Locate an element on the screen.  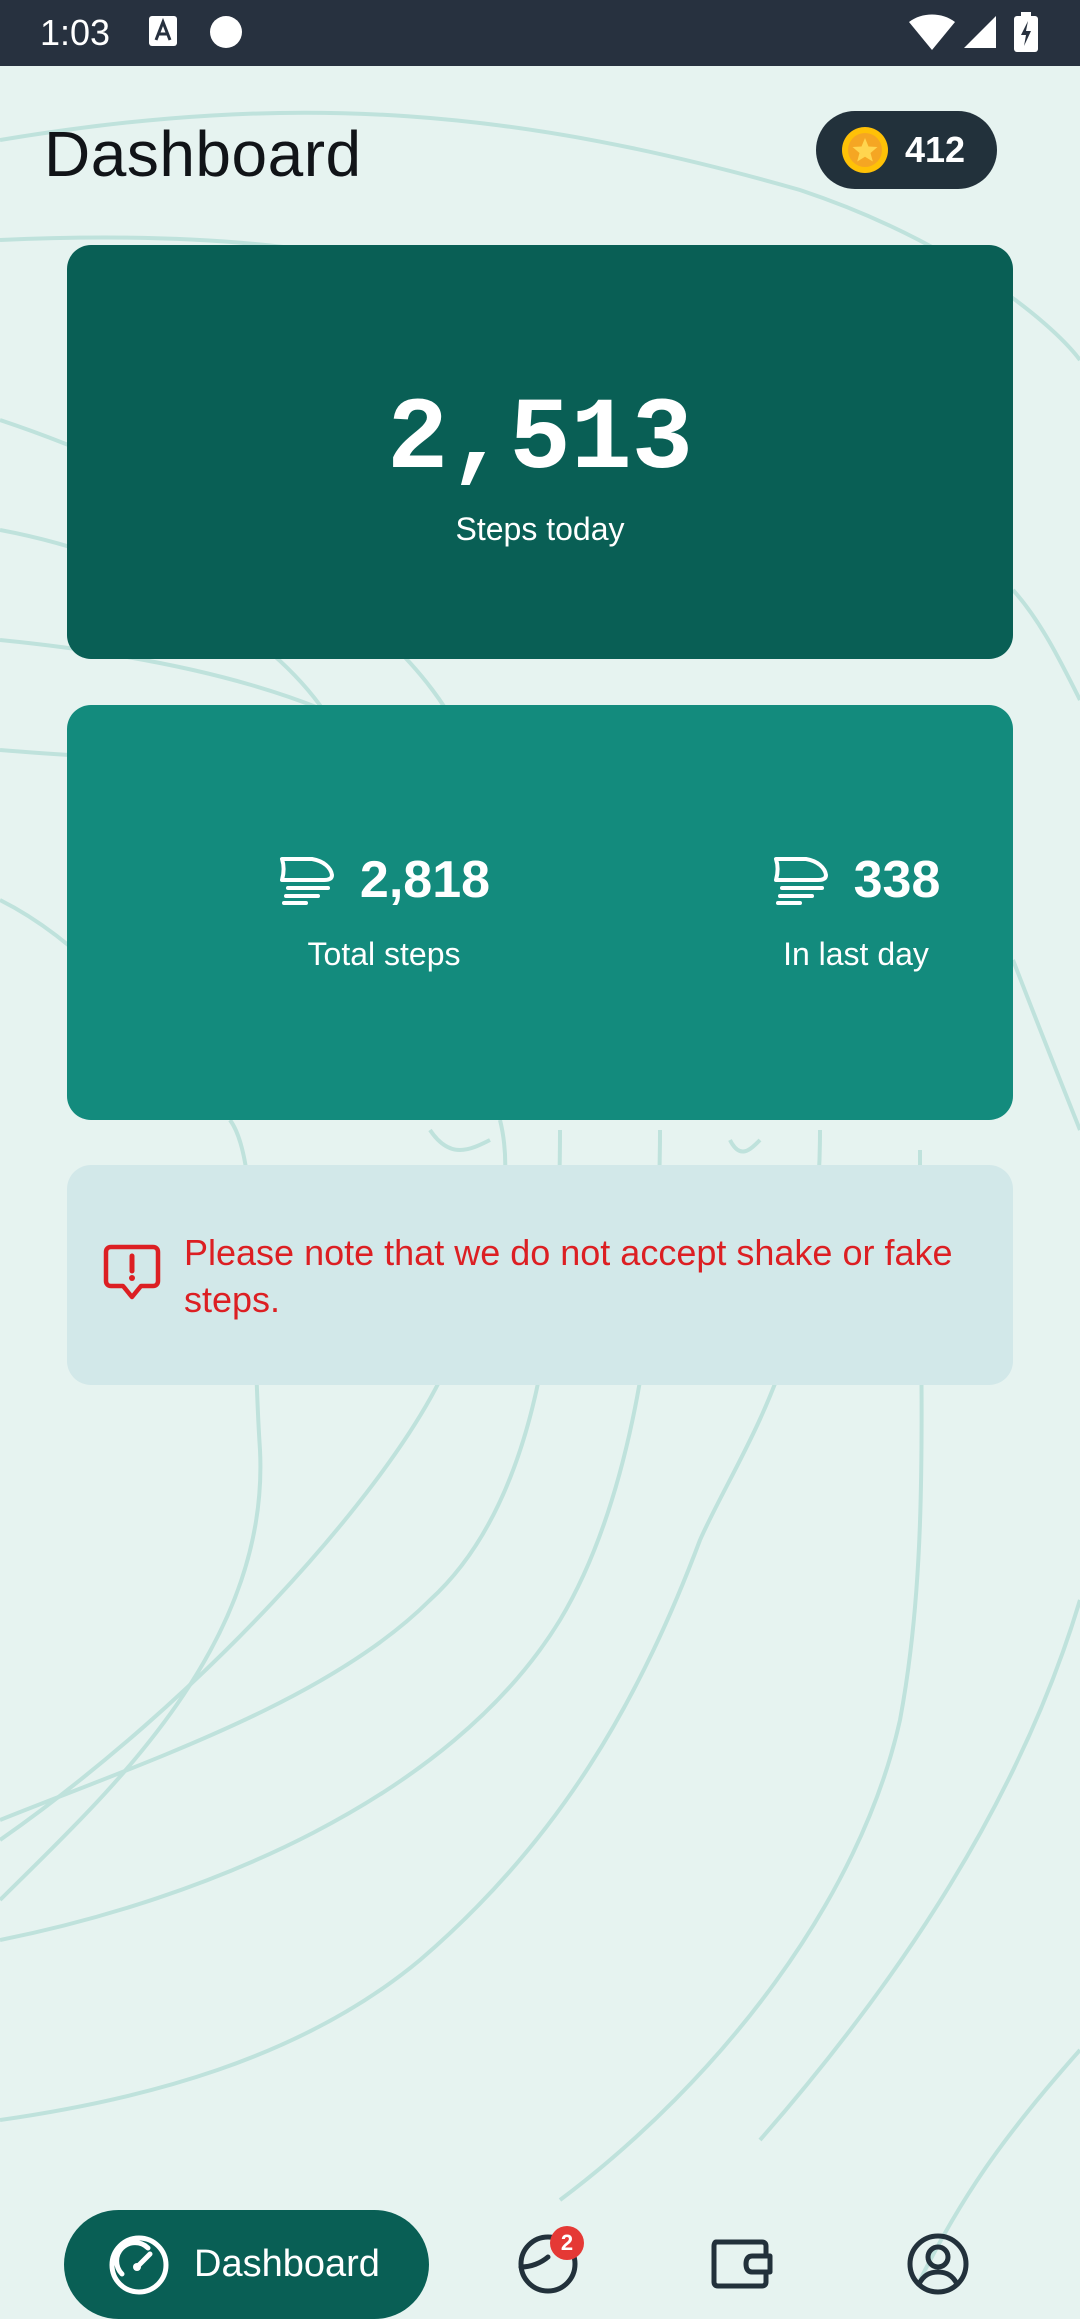
wallet-icon is located at coordinates (742, 2264).